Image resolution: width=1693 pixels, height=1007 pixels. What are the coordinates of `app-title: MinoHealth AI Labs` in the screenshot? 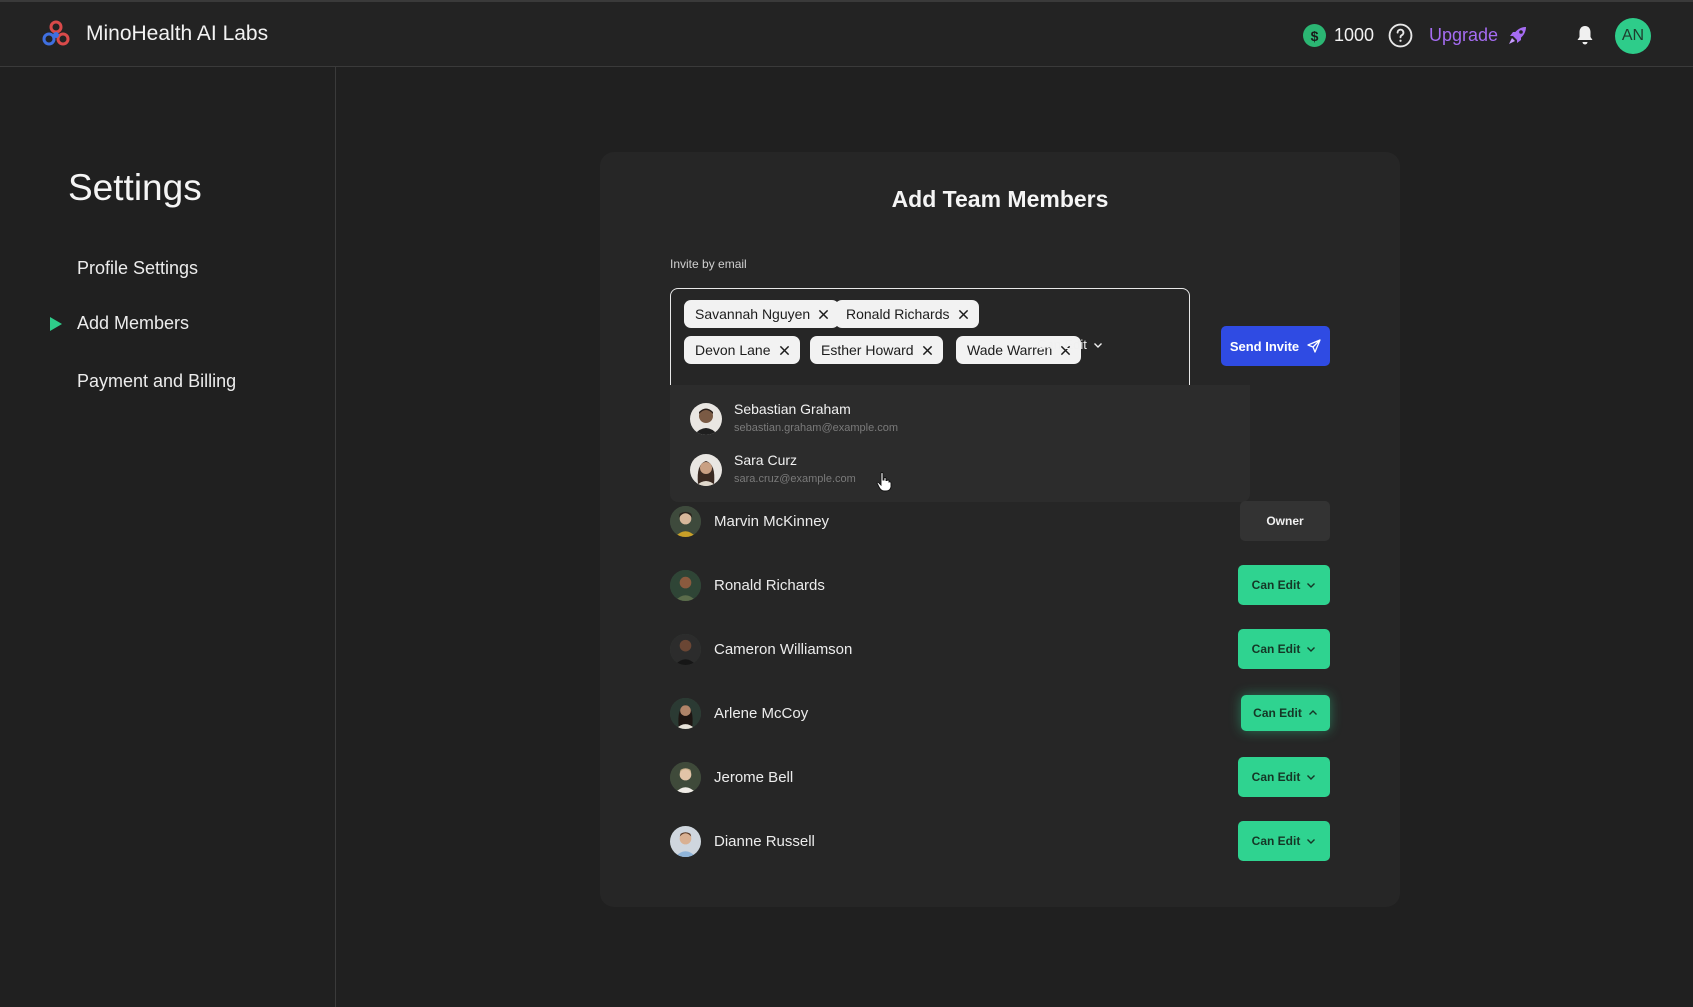 It's located at (177, 33).